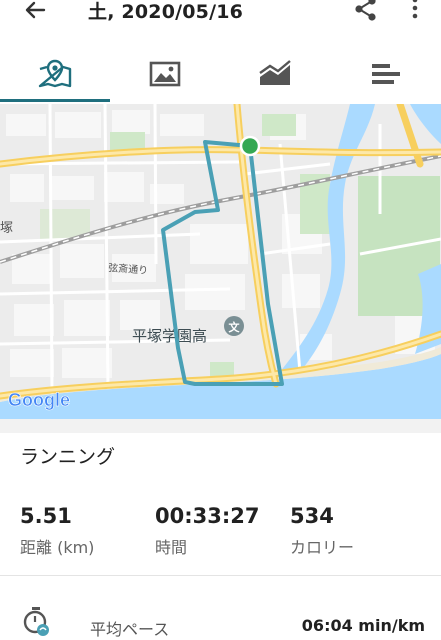 This screenshot has height=640, width=441. I want to click on back-arrow-icon, so click(35, 13).